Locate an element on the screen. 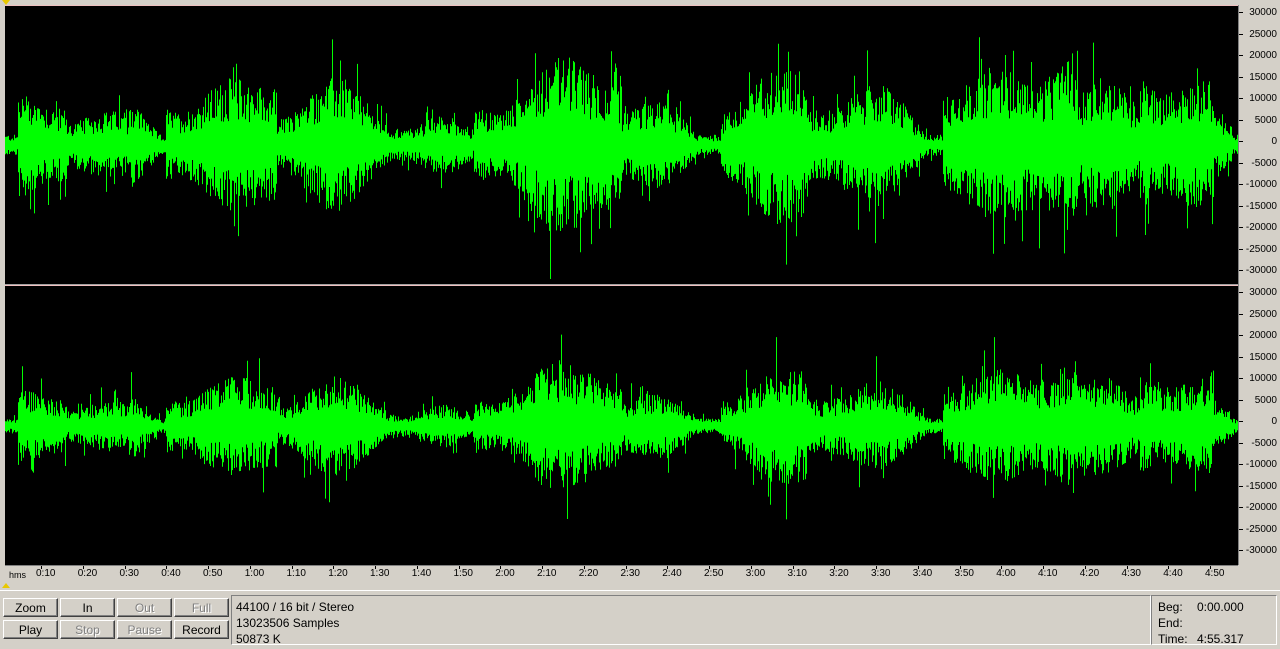  time-tick-label: 3:50 is located at coordinates (964, 573).